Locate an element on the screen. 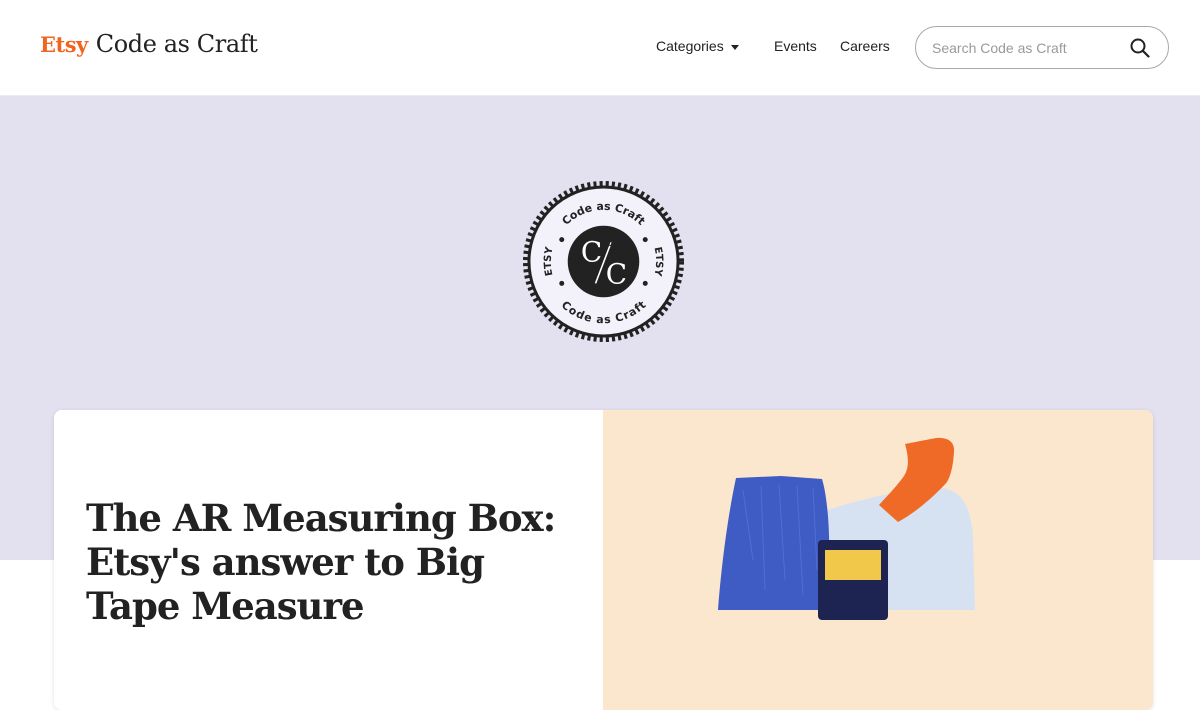 Image resolution: width=1200 pixels, height=710 pixels. measuring-box-illustration is located at coordinates (846, 528).